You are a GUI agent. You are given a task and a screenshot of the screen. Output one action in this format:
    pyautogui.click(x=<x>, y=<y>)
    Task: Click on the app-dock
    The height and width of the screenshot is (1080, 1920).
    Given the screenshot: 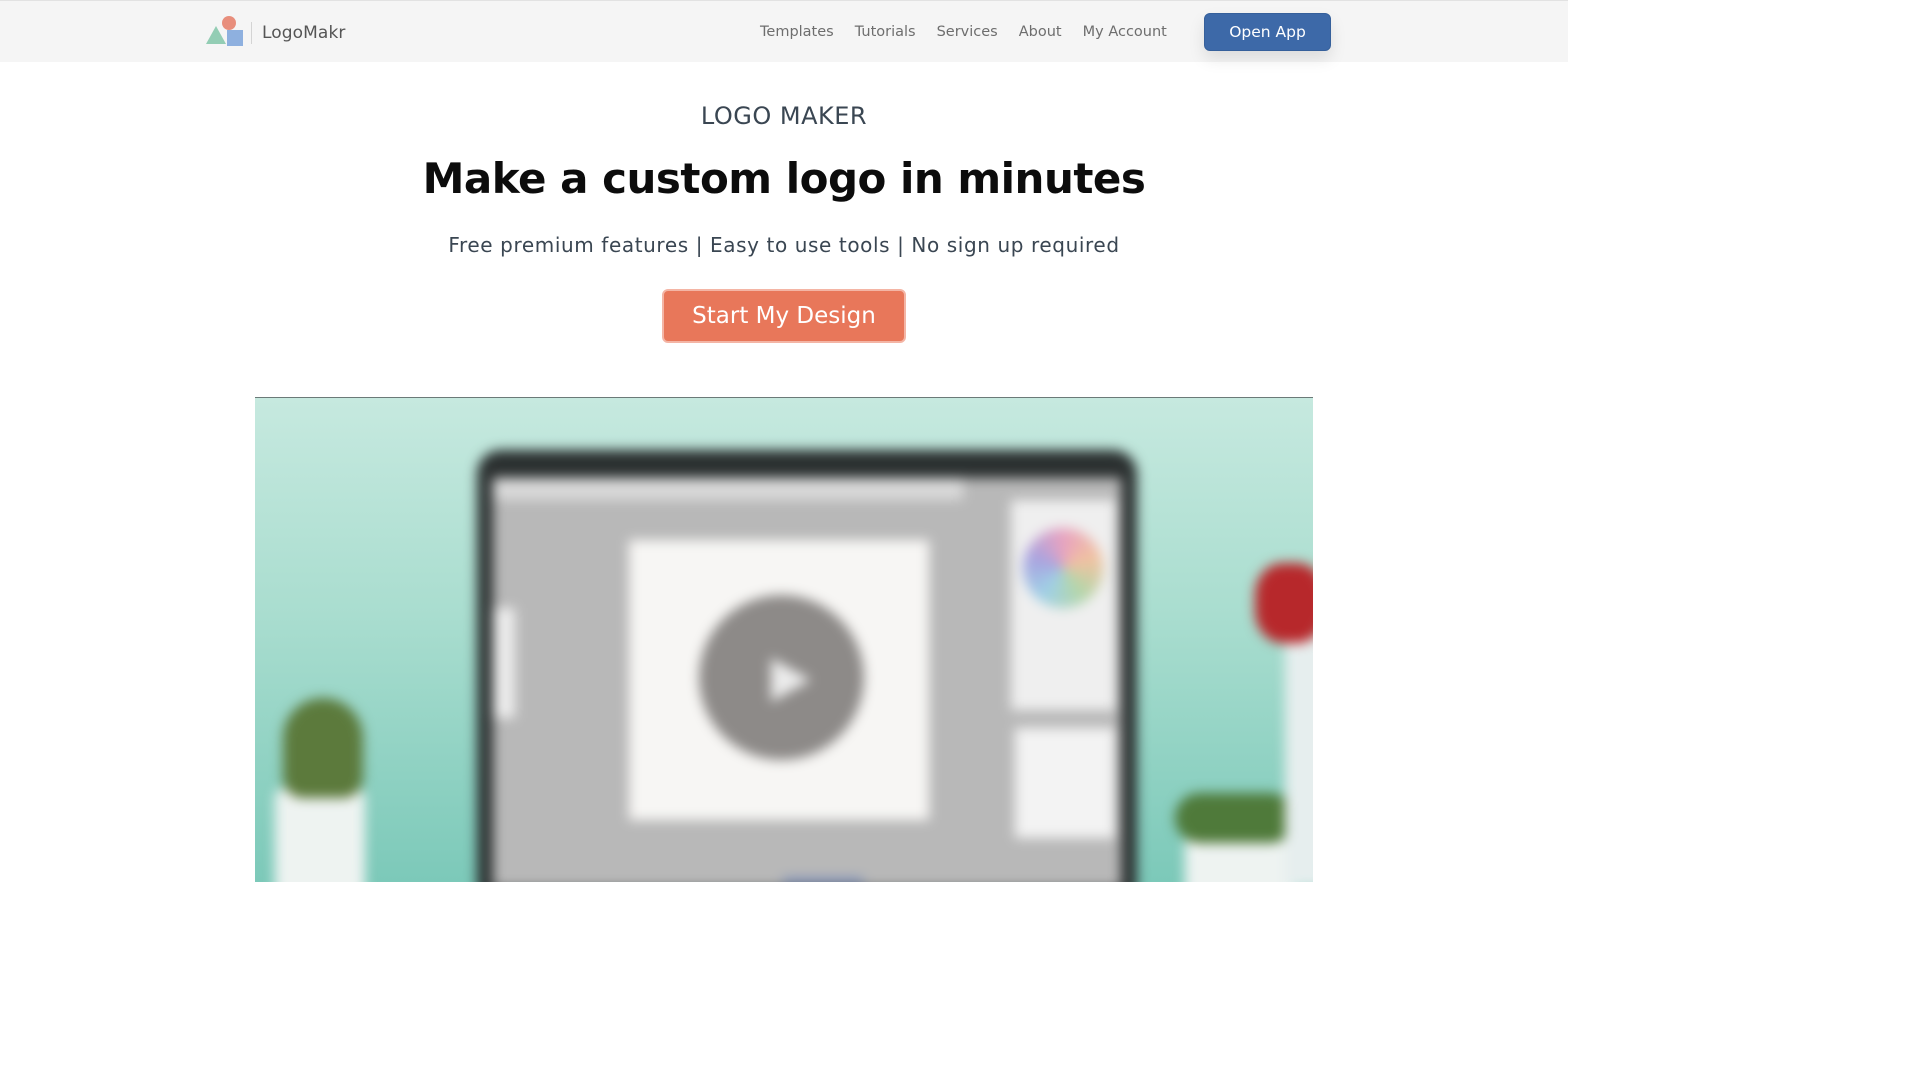 What is the action you would take?
    pyautogui.click(x=823, y=880)
    